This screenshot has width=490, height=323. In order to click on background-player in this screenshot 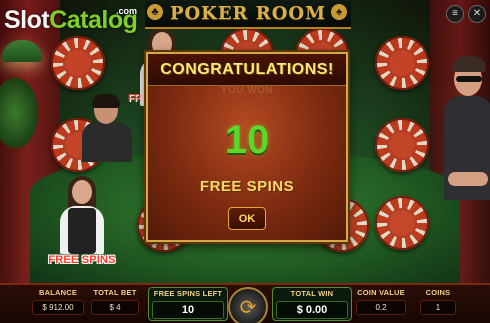, I will do `click(465, 127)`.